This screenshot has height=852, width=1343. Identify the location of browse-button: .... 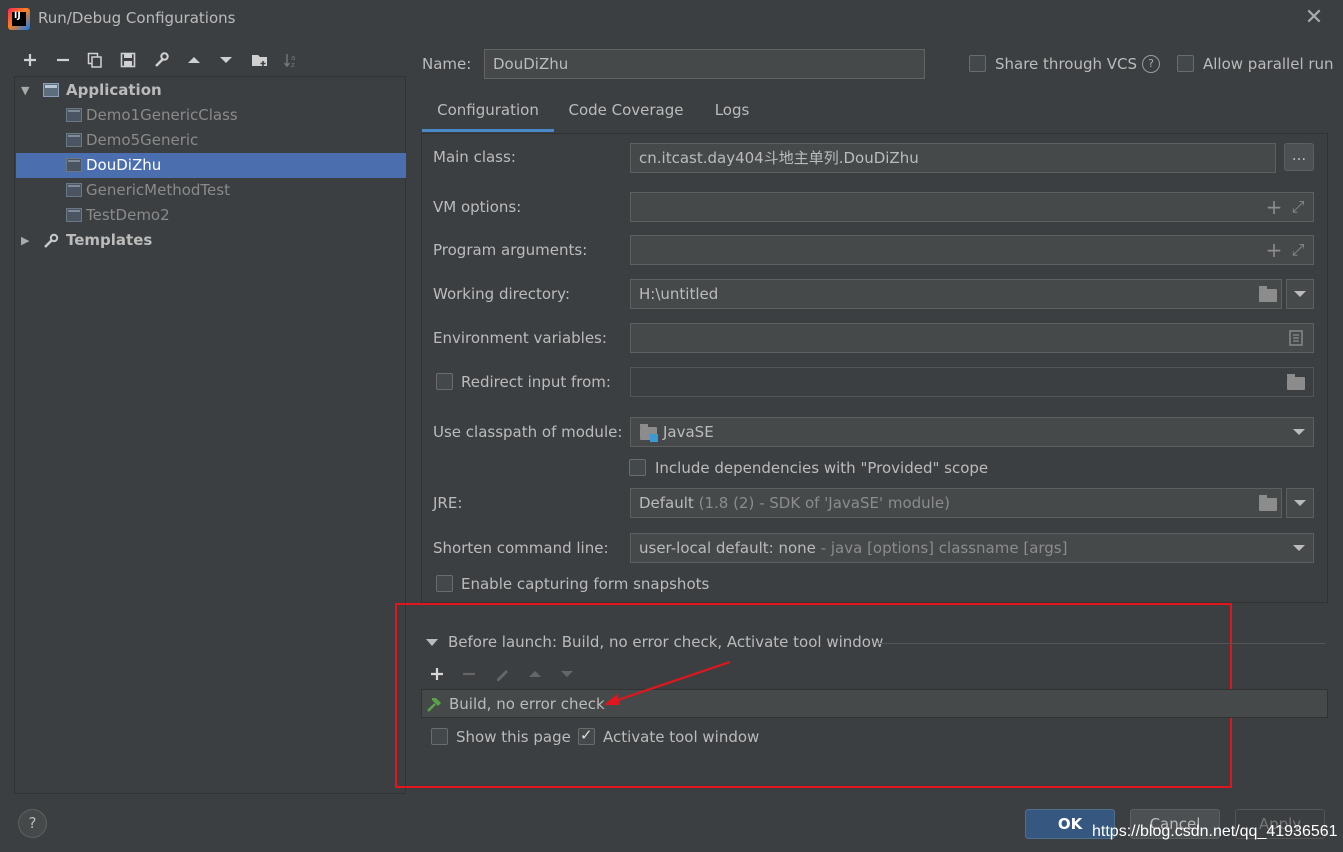
(1299, 157).